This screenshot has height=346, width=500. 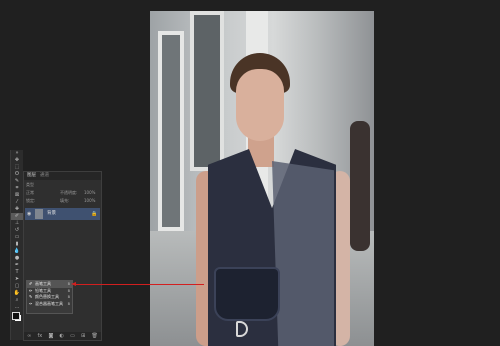 I want to click on foreground-color-swatch, so click(x=16, y=316).